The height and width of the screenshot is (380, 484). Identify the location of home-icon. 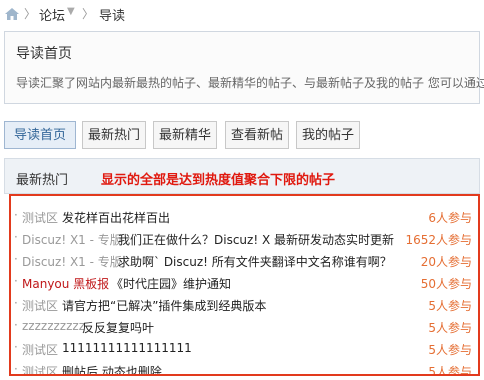
(12, 14).